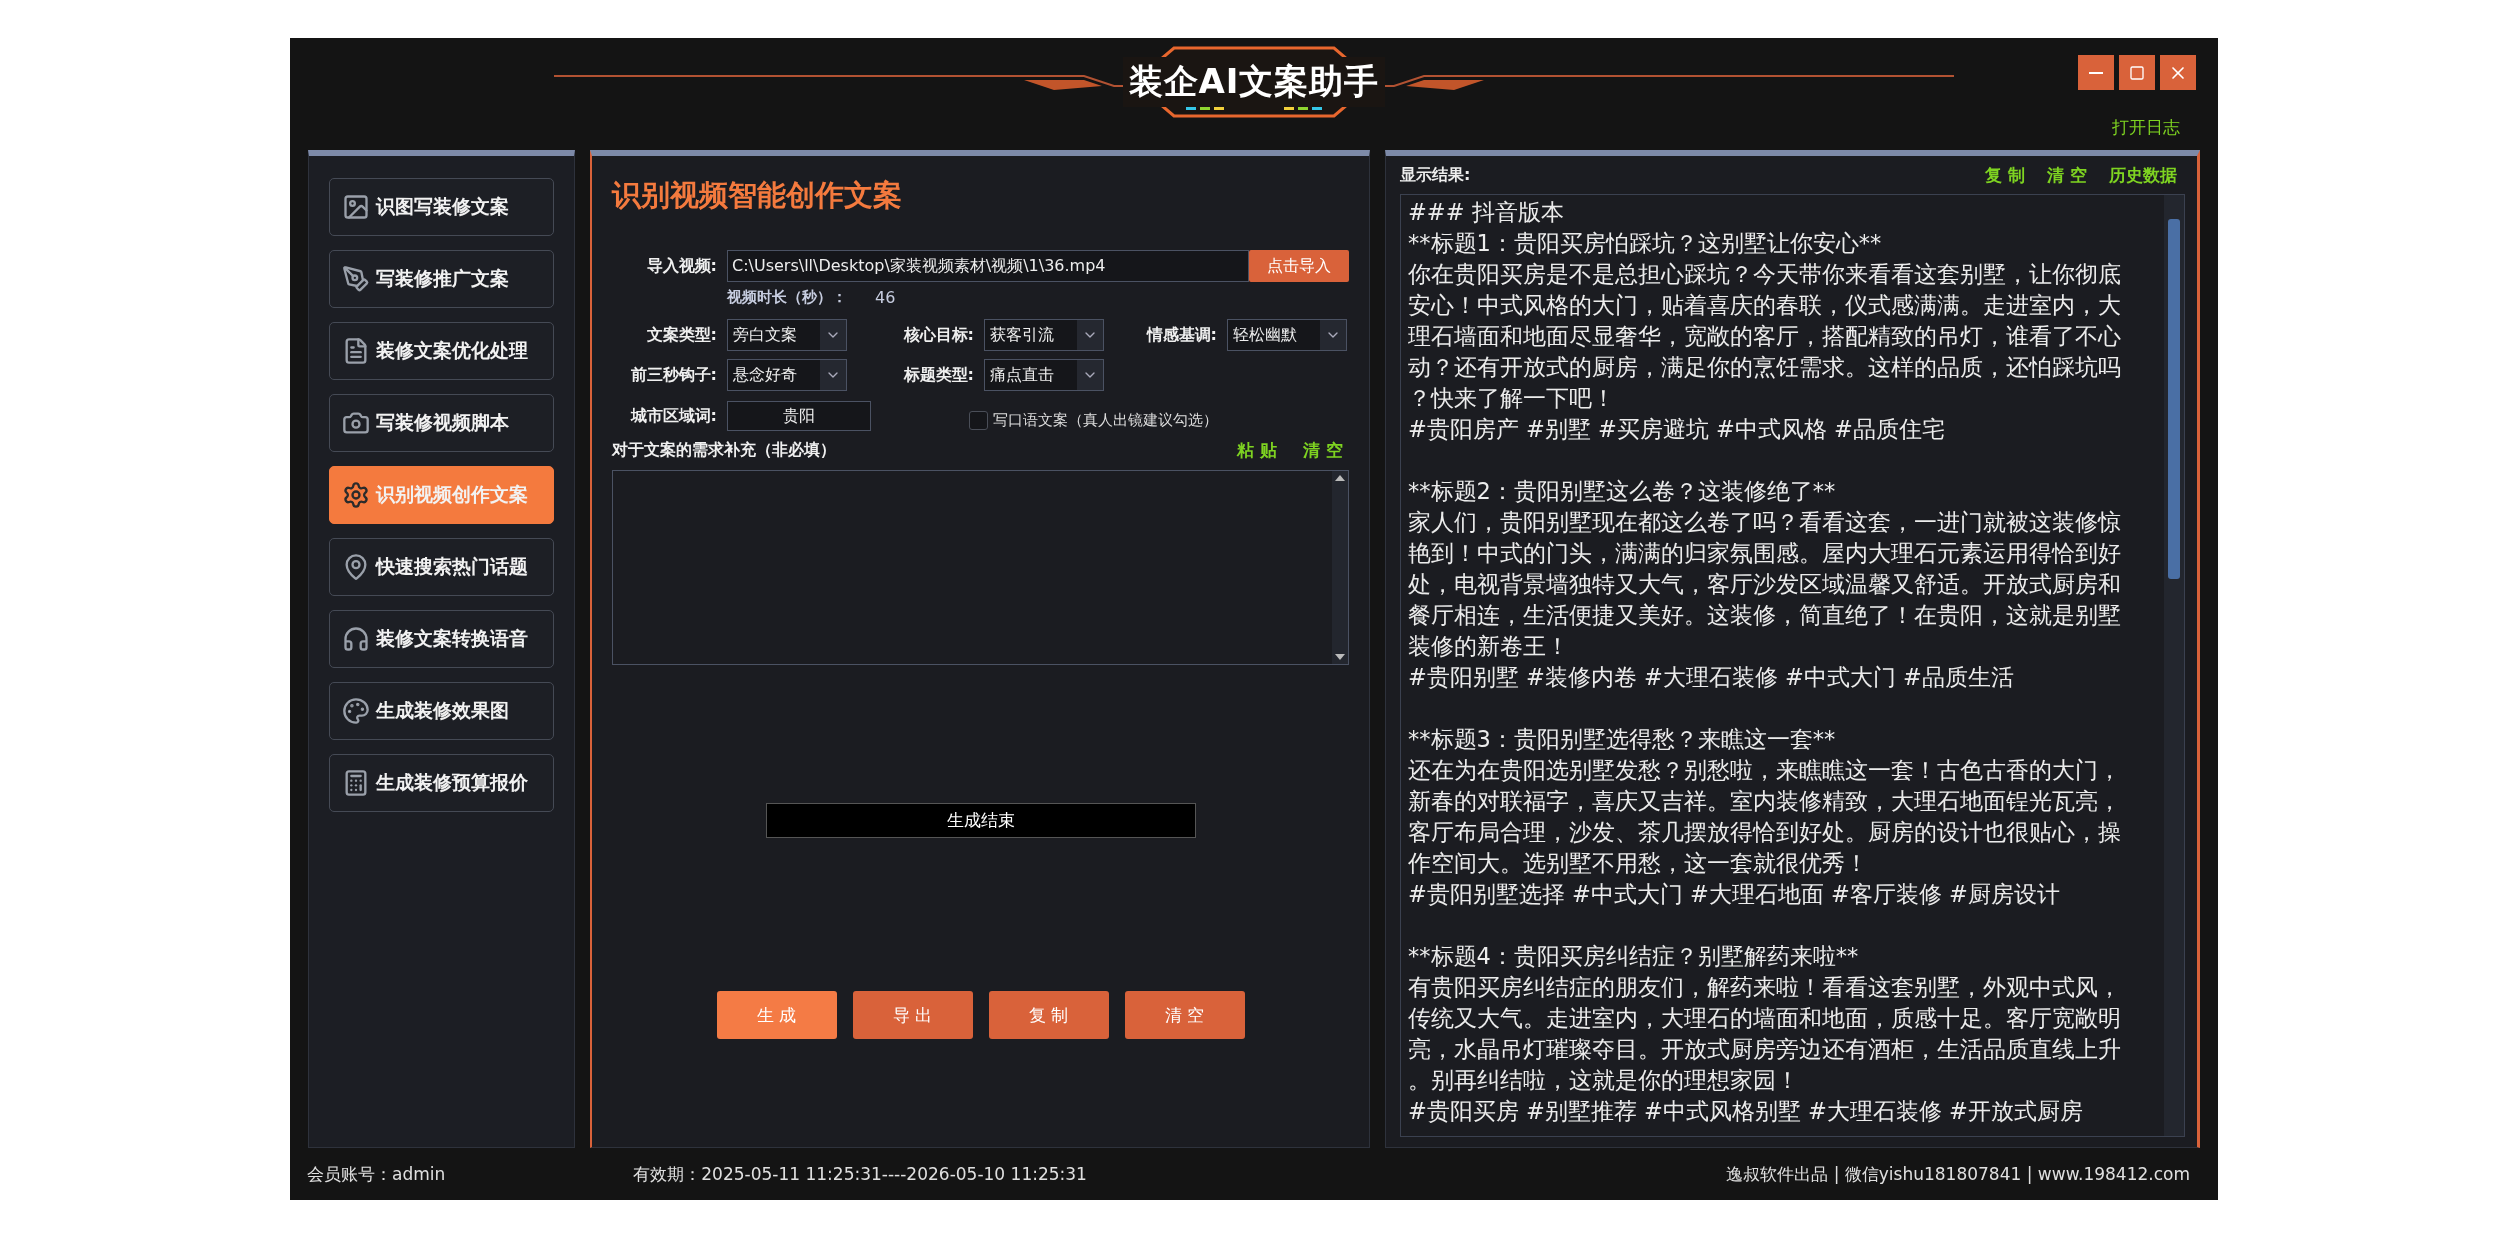 The width and height of the screenshot is (2507, 1236). Describe the element at coordinates (724, 450) in the screenshot. I see `notes-label: 对于文案的需求补充（非必填）` at that location.